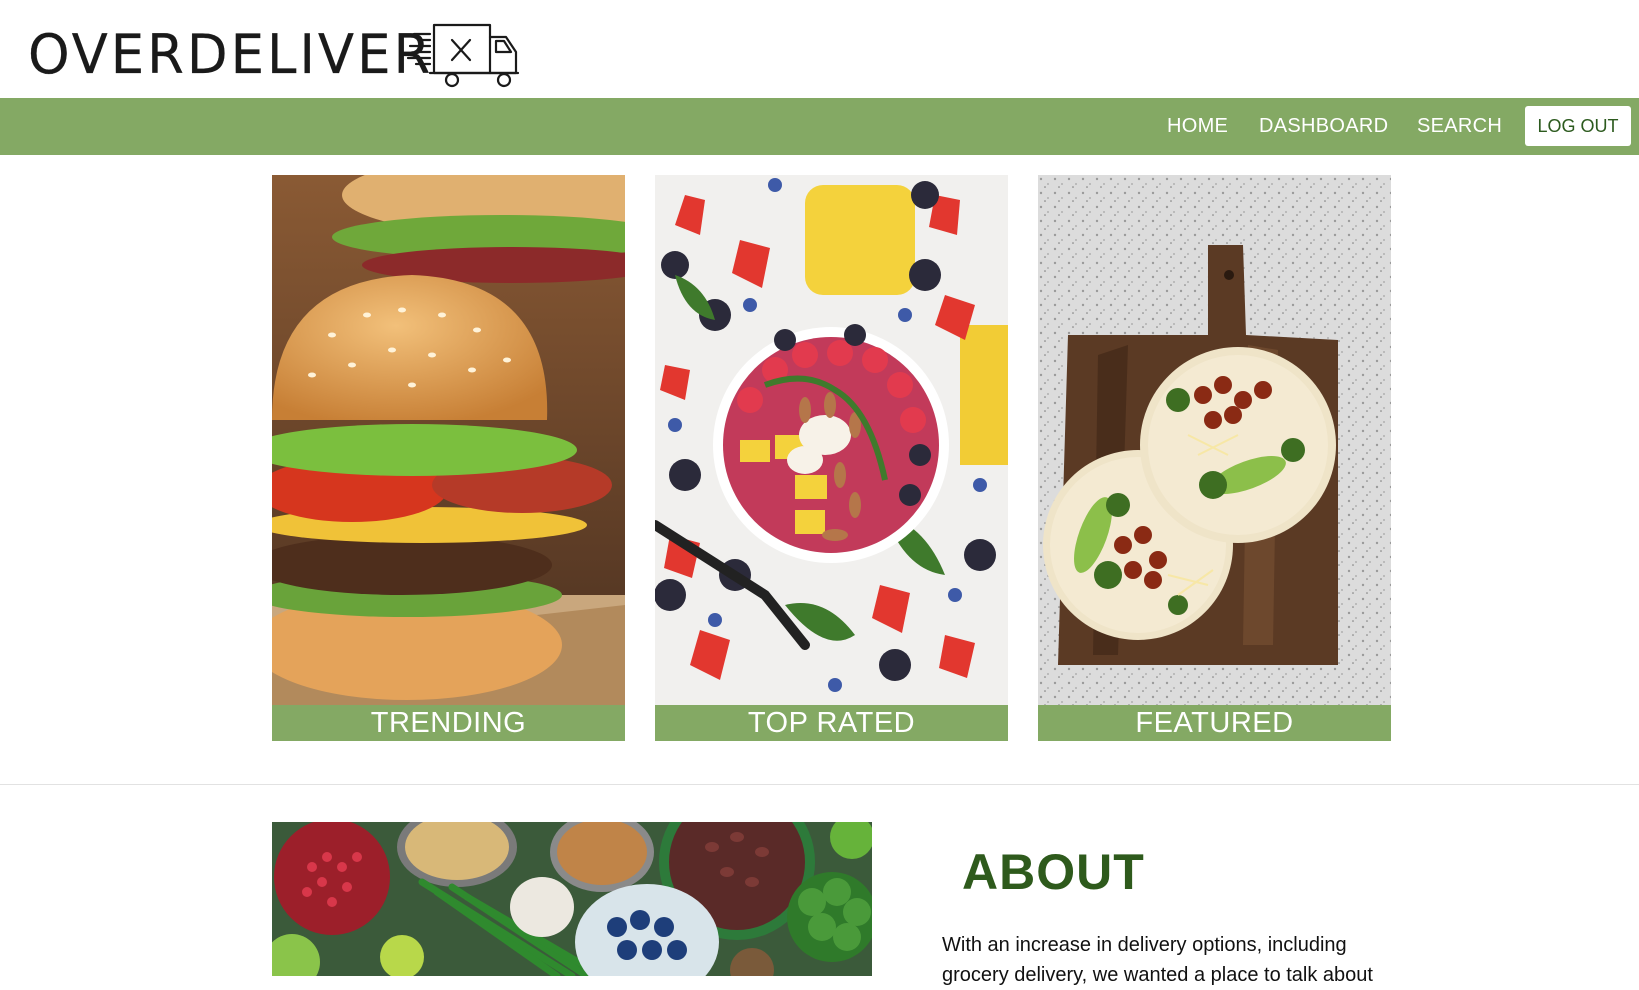 Image resolution: width=1639 pixels, height=990 pixels. I want to click on card-label-trending: TRENDING, so click(448, 723).